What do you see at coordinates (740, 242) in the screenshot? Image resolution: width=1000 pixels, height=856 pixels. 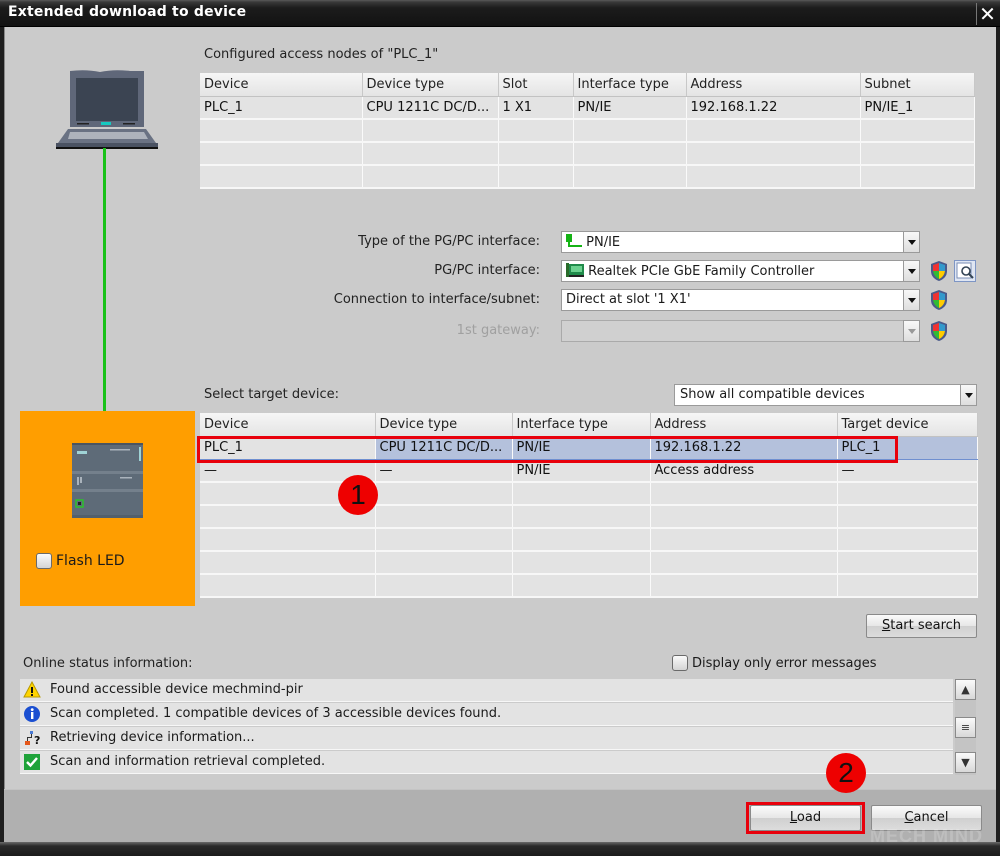 I see `pgpc-type-select: PN/IE` at bounding box center [740, 242].